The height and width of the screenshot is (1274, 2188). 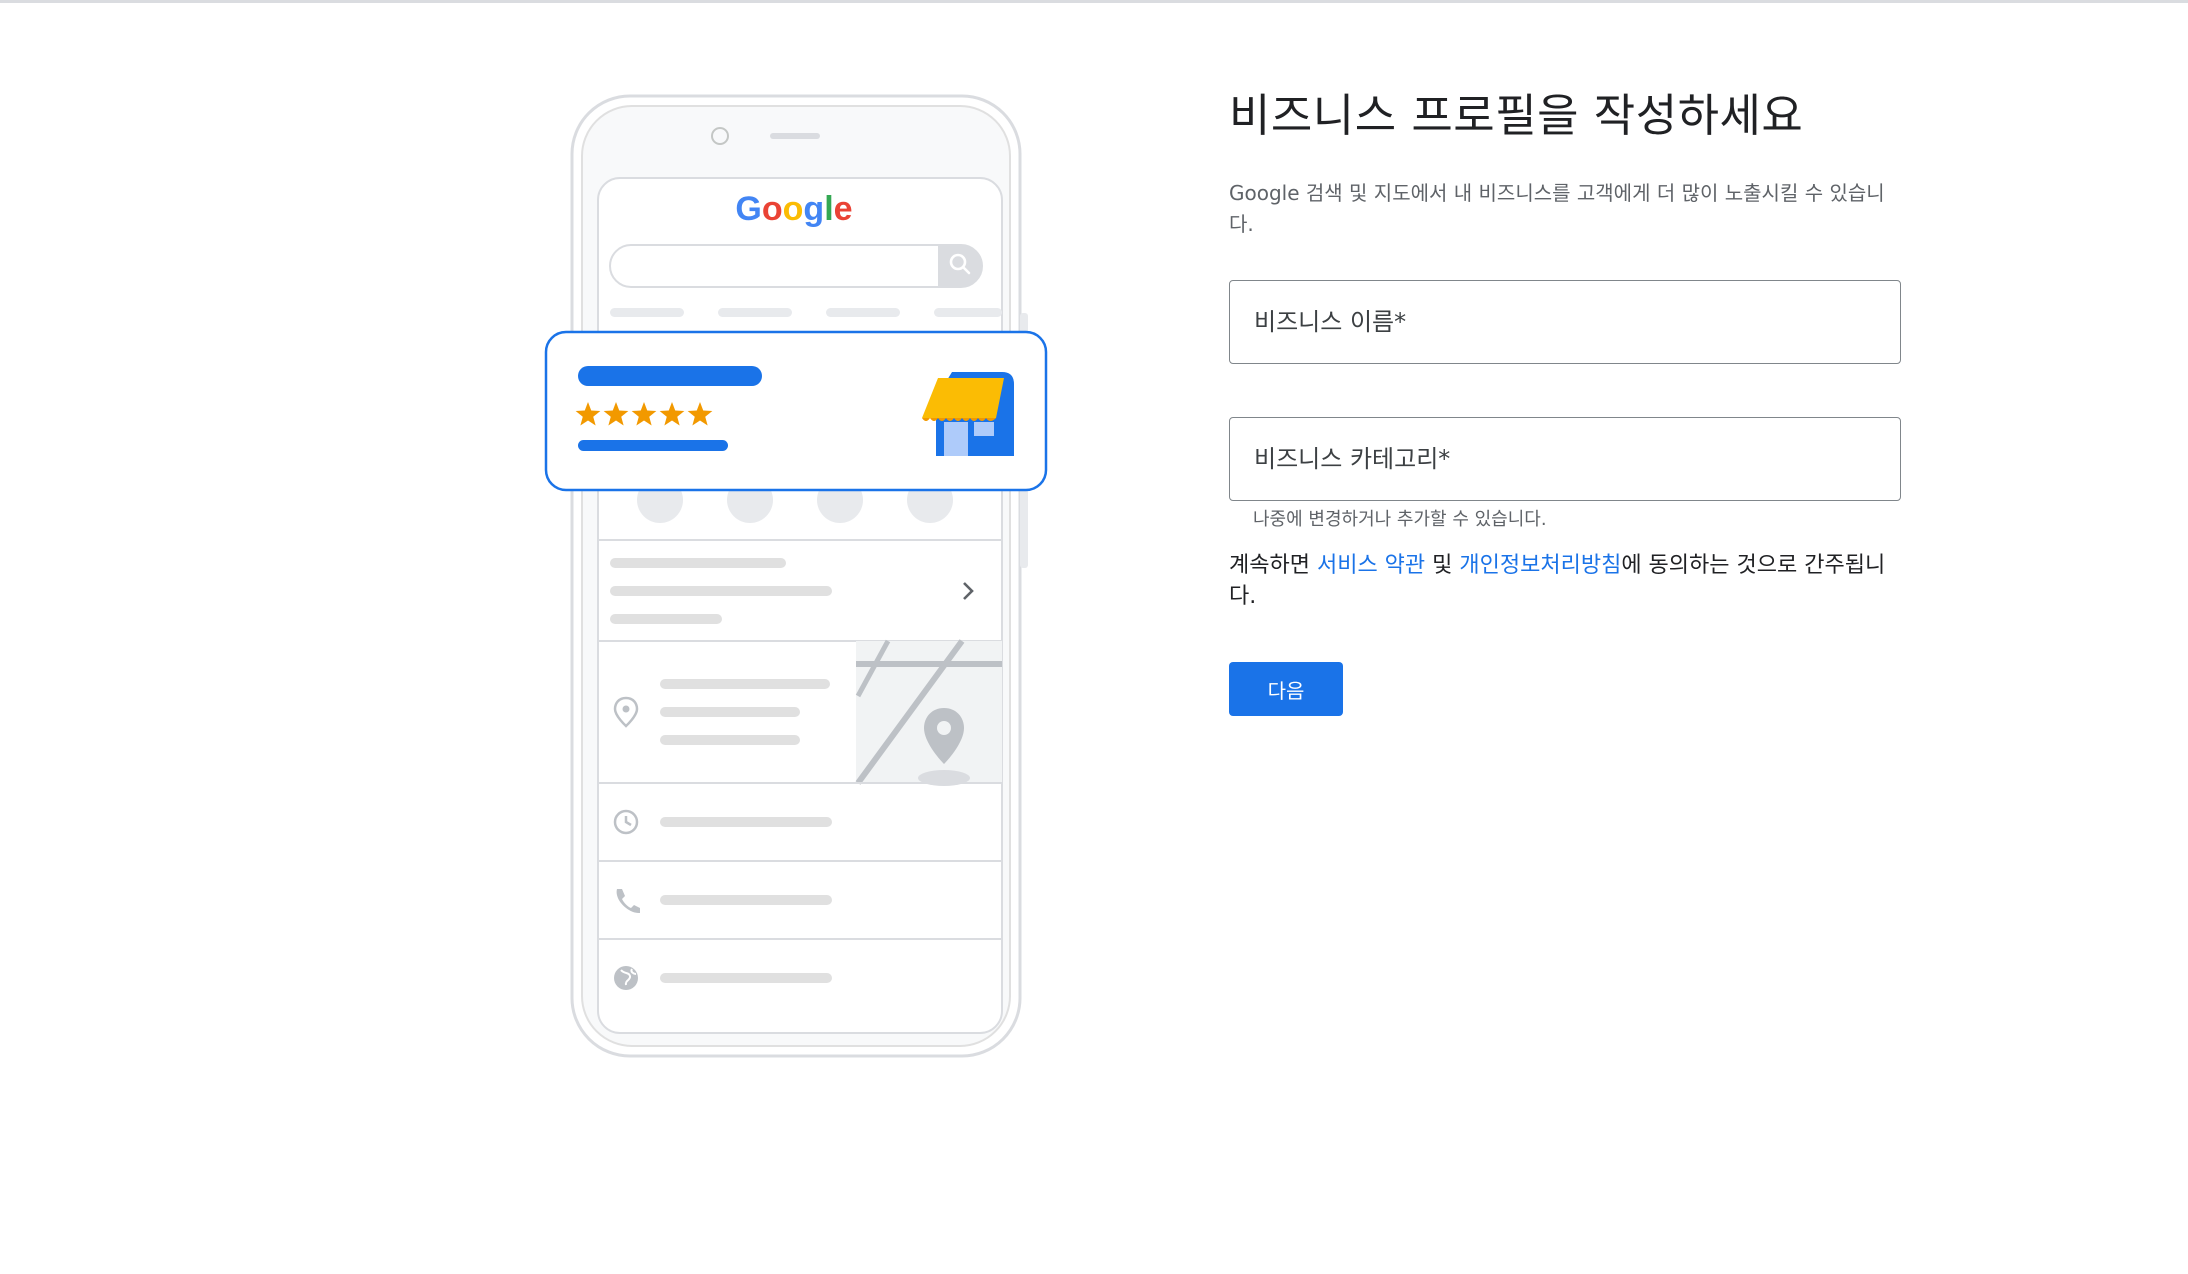 What do you see at coordinates (1516, 115) in the screenshot?
I see `page-title: 비즈니스 프로필을 작성하세요` at bounding box center [1516, 115].